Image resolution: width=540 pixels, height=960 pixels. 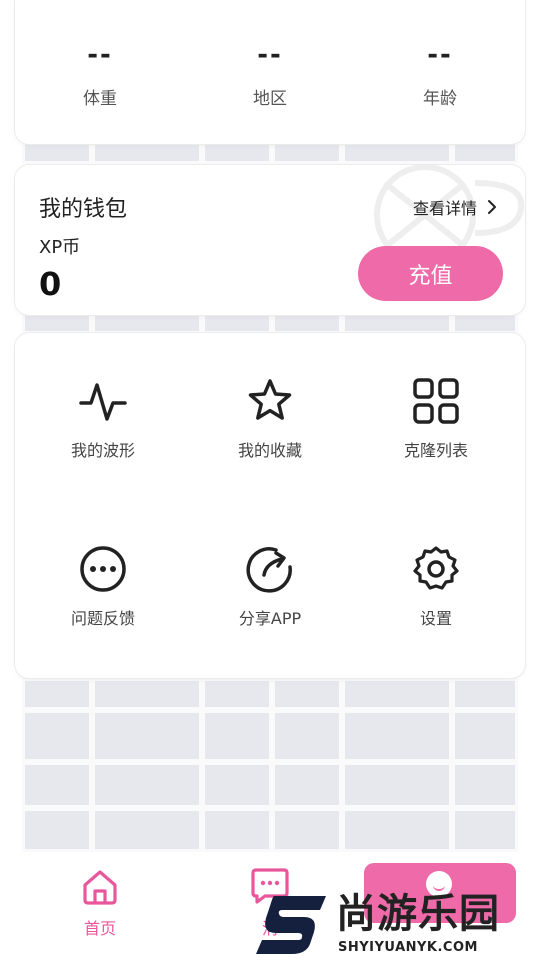 I want to click on star-icon, so click(x=270, y=399).